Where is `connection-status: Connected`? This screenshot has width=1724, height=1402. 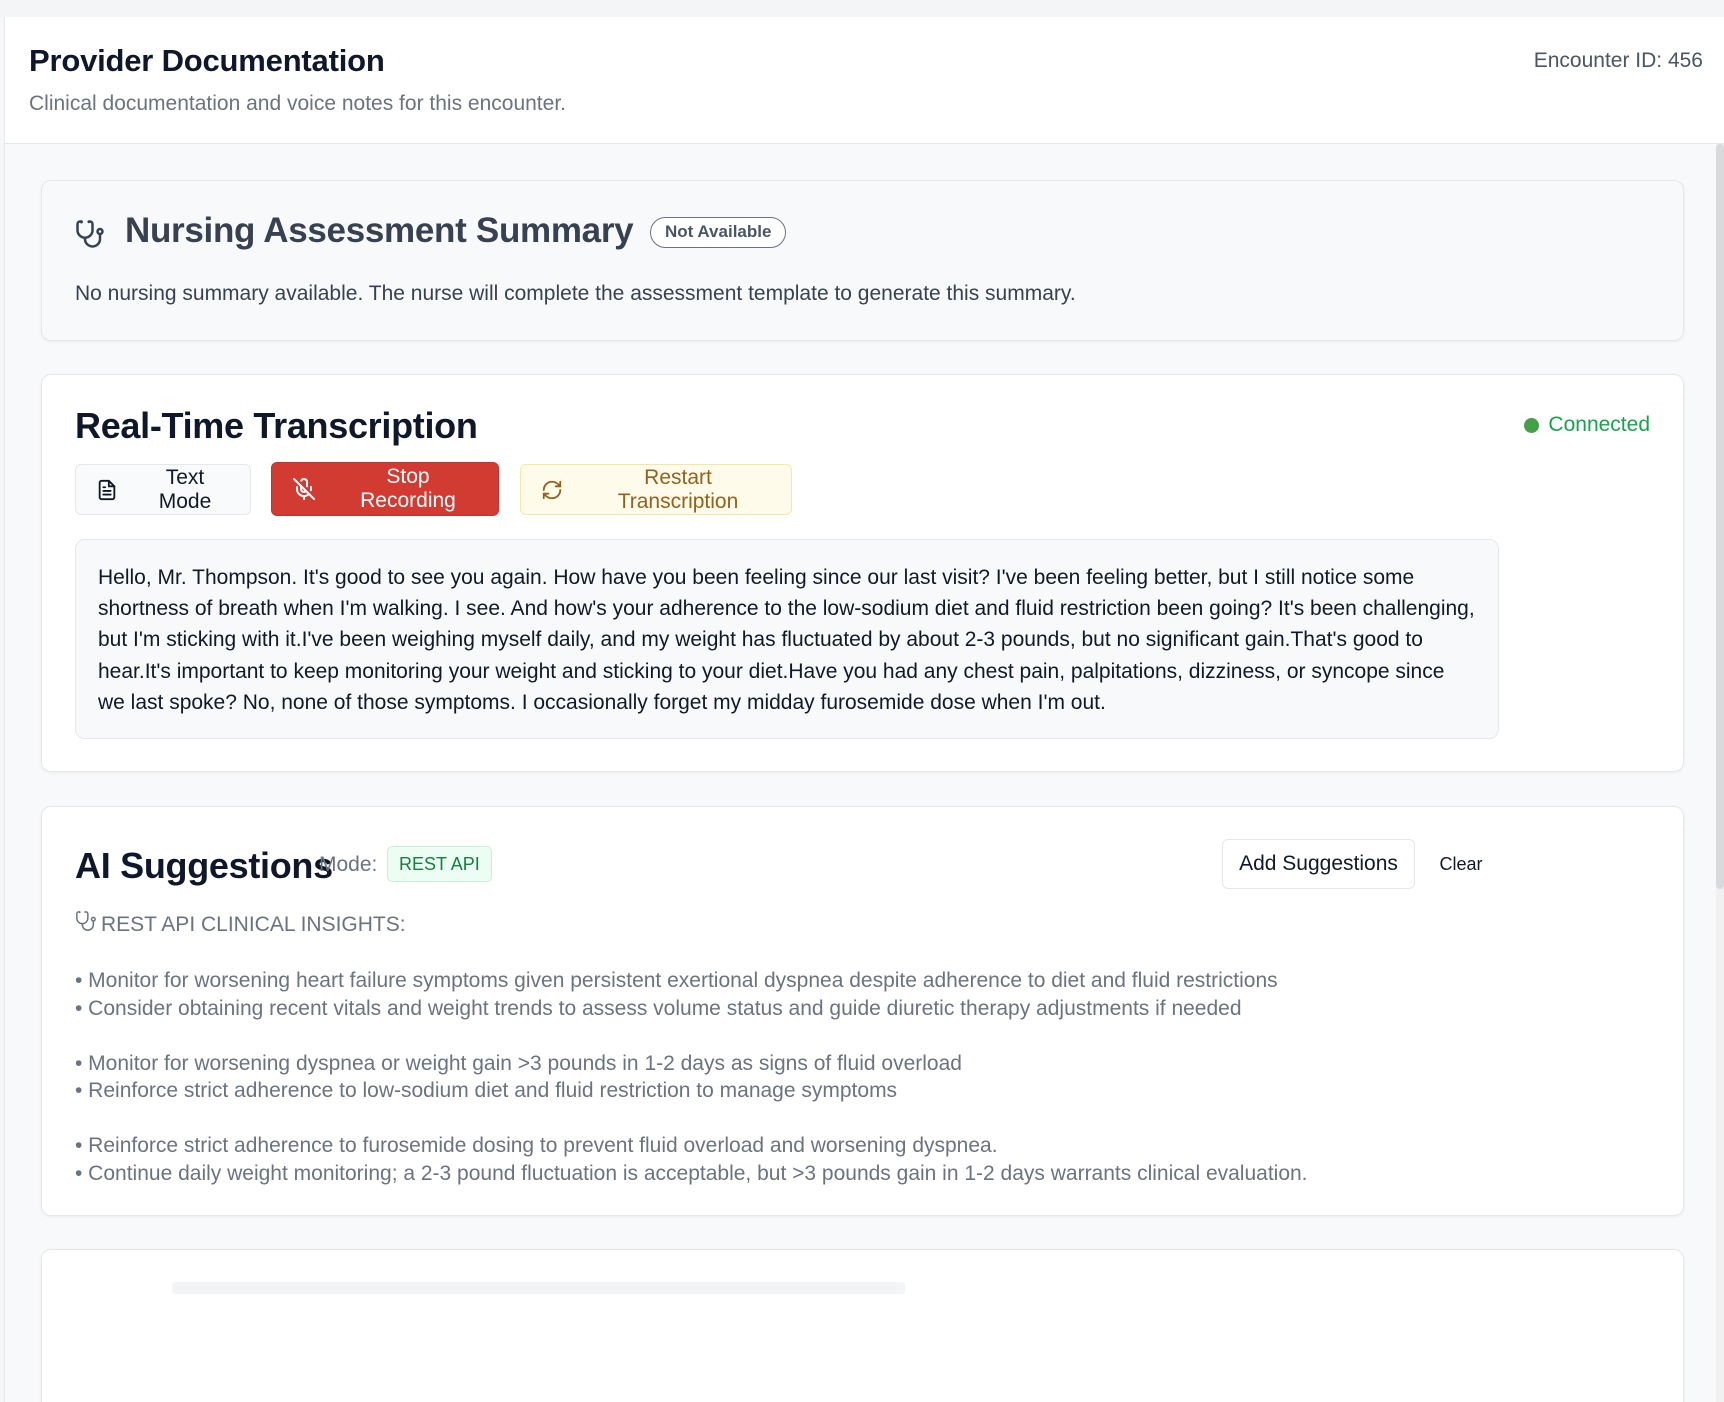 connection-status: Connected is located at coordinates (1587, 425).